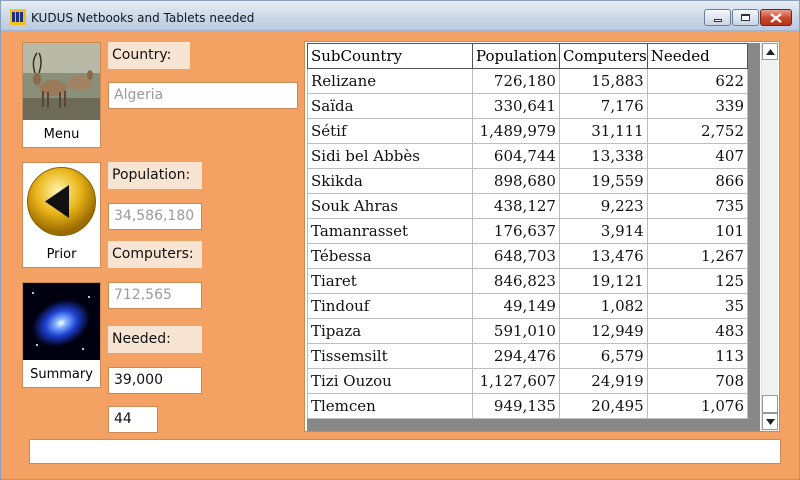  Describe the element at coordinates (603, 156) in the screenshot. I see `cell-computers: 13,338` at that location.